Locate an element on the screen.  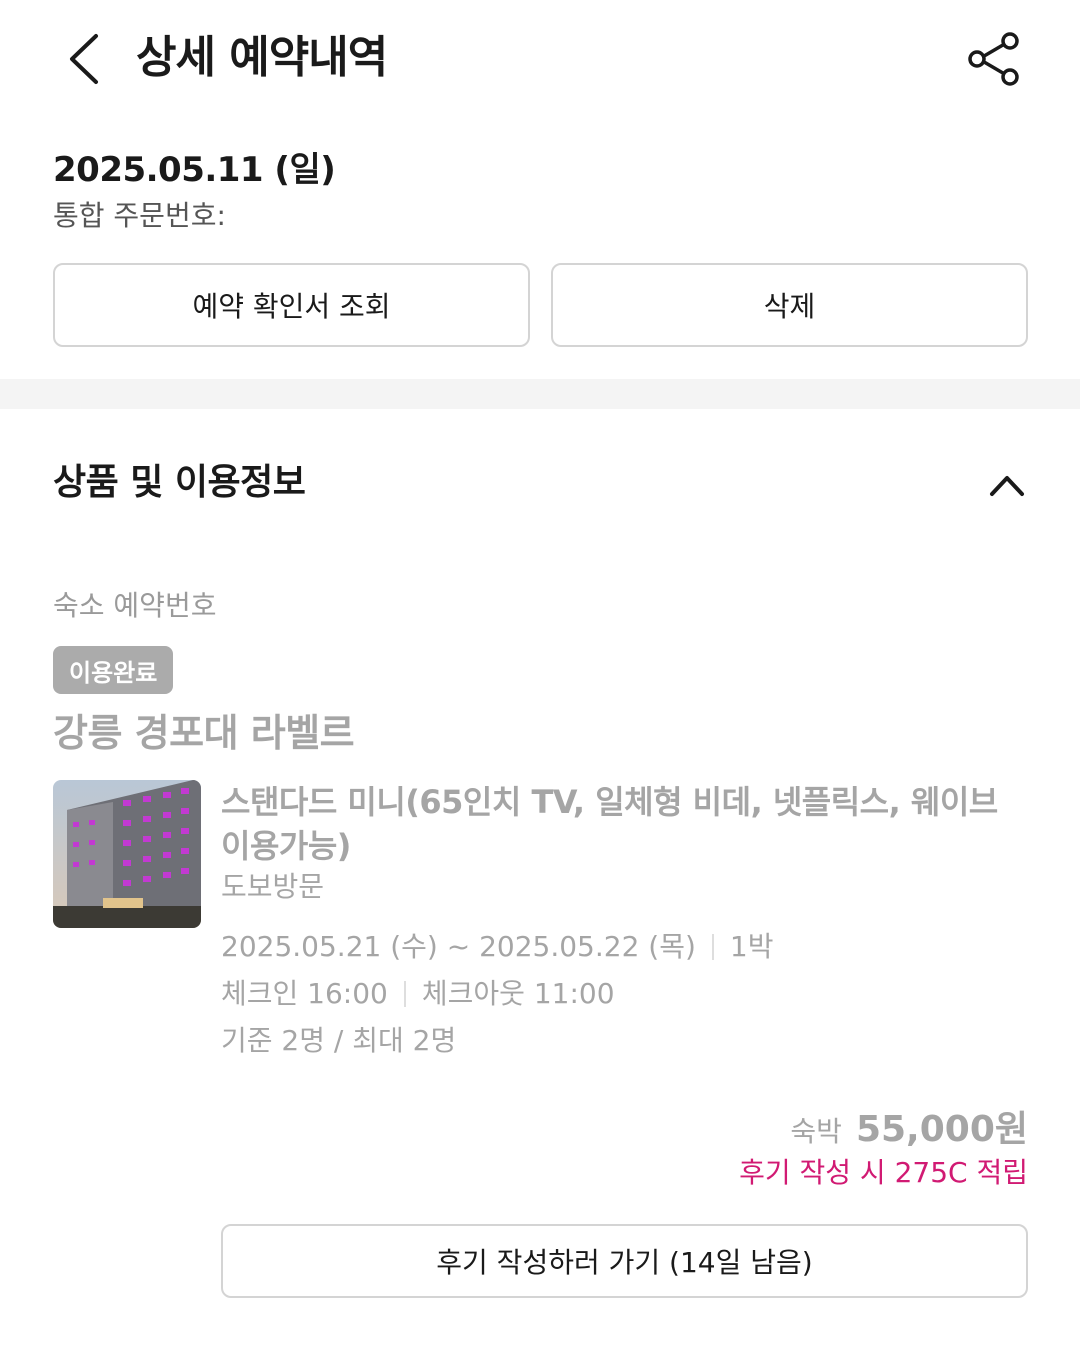
chevron-up-icon is located at coordinates (1007, 486).